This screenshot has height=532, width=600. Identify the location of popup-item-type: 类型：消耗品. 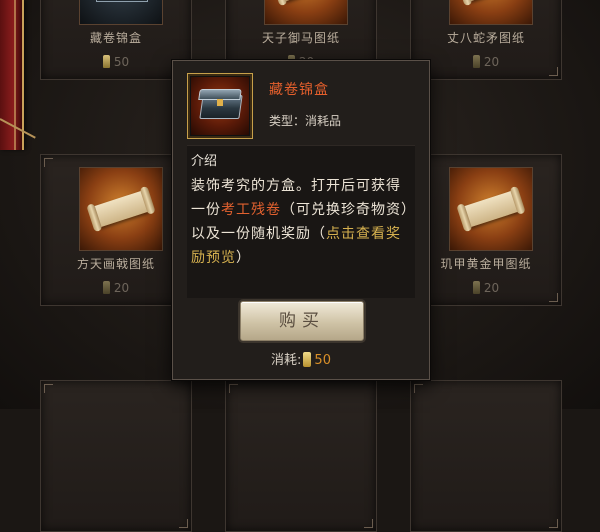
(305, 121).